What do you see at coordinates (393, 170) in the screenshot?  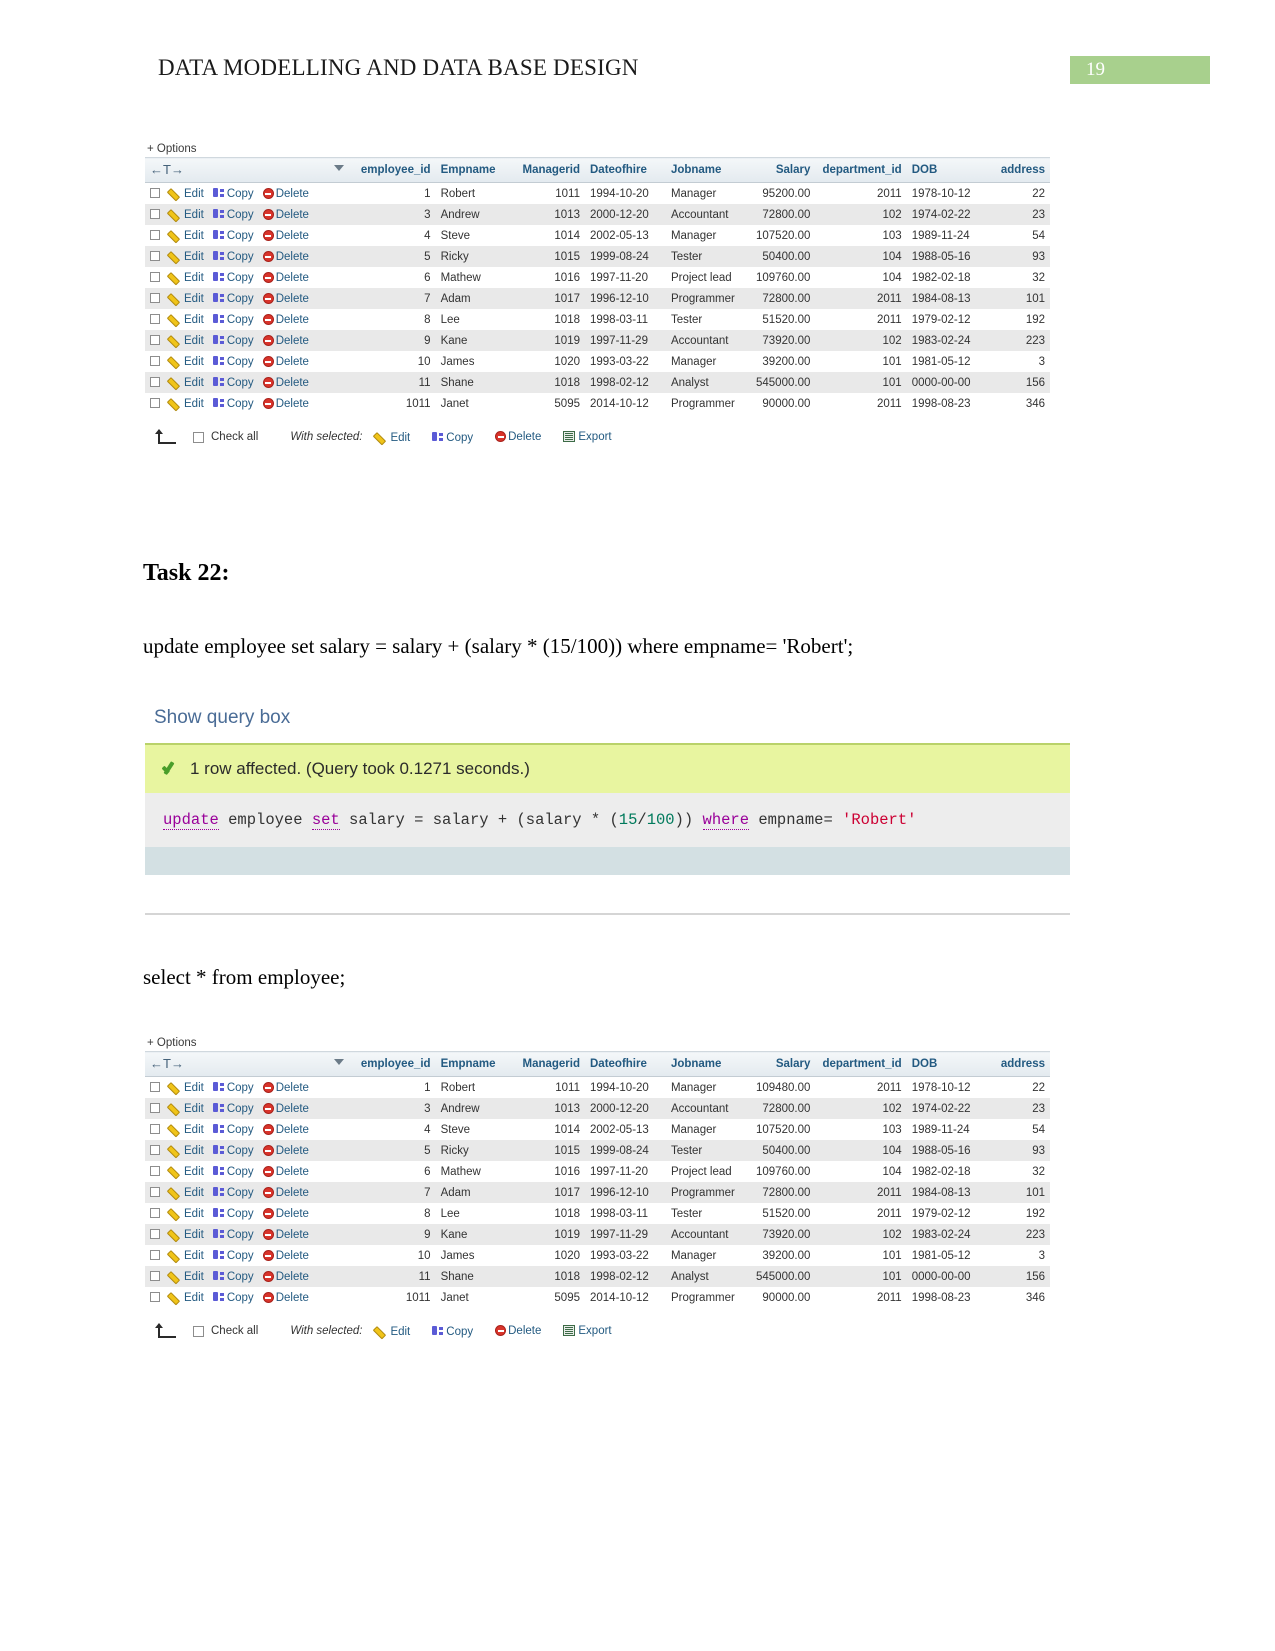 I see `column-header-employee-id: employee_id` at bounding box center [393, 170].